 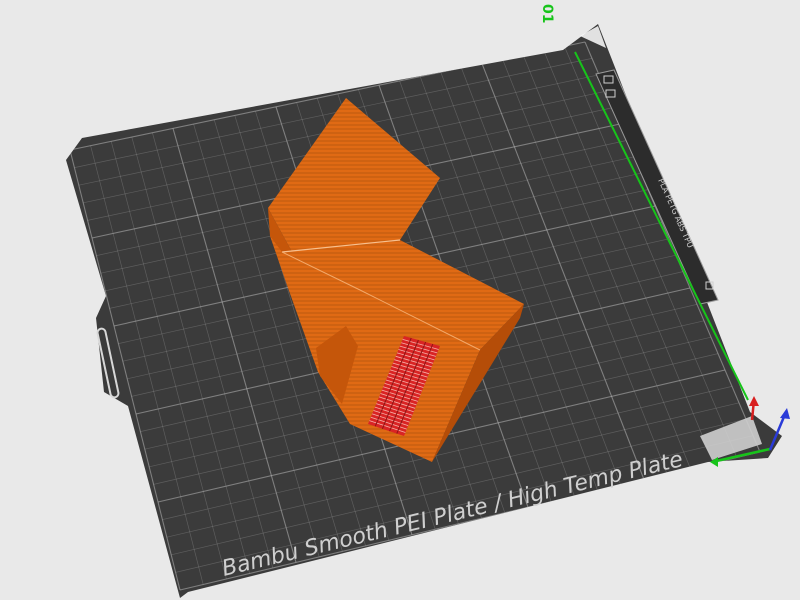 I want to click on z-axis-arrow, so click(x=785, y=413).